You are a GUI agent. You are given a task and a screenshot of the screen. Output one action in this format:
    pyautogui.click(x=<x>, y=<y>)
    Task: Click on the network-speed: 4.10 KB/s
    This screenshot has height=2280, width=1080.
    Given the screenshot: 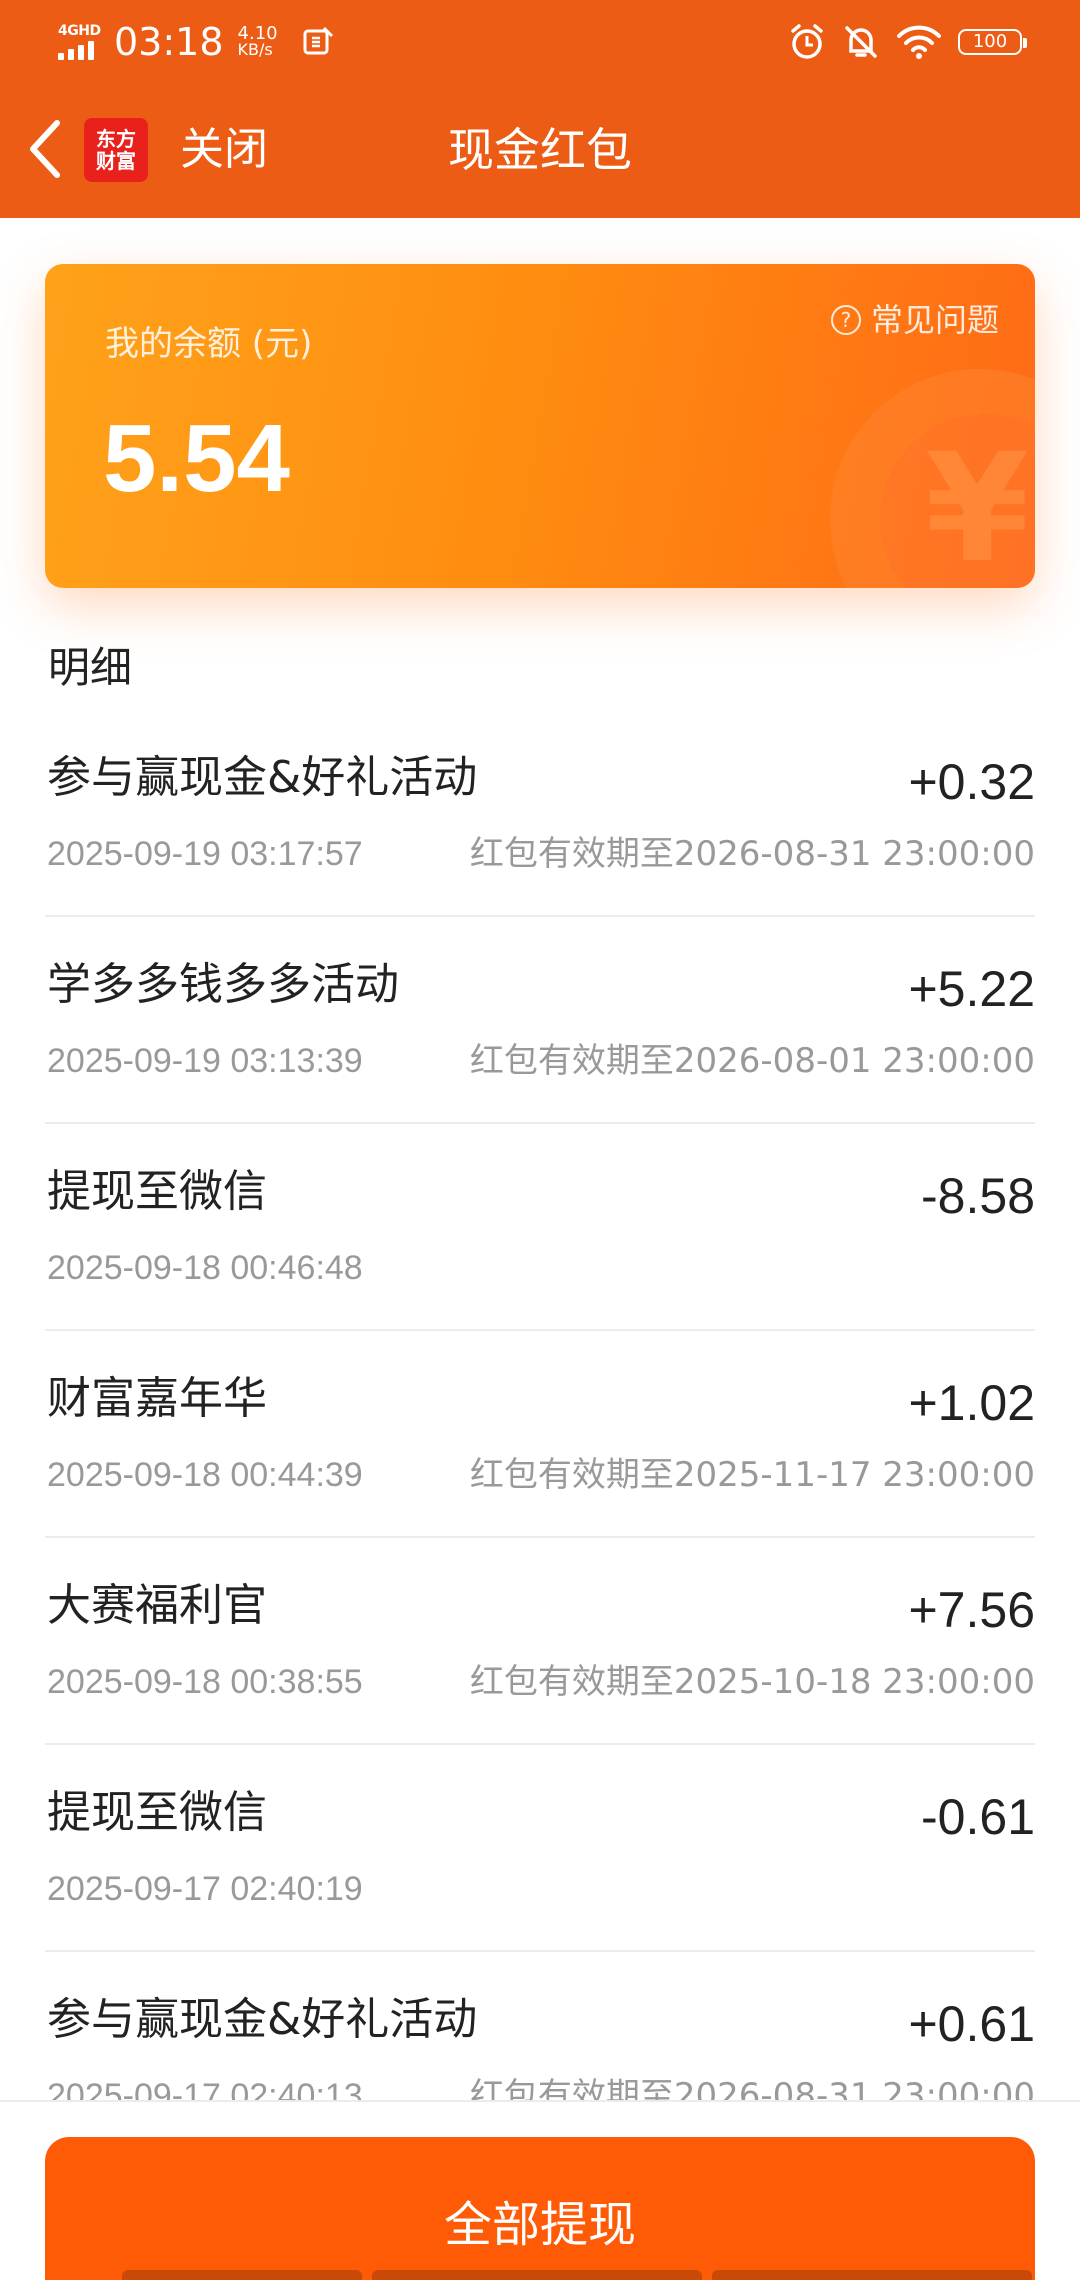 What is the action you would take?
    pyautogui.click(x=257, y=42)
    